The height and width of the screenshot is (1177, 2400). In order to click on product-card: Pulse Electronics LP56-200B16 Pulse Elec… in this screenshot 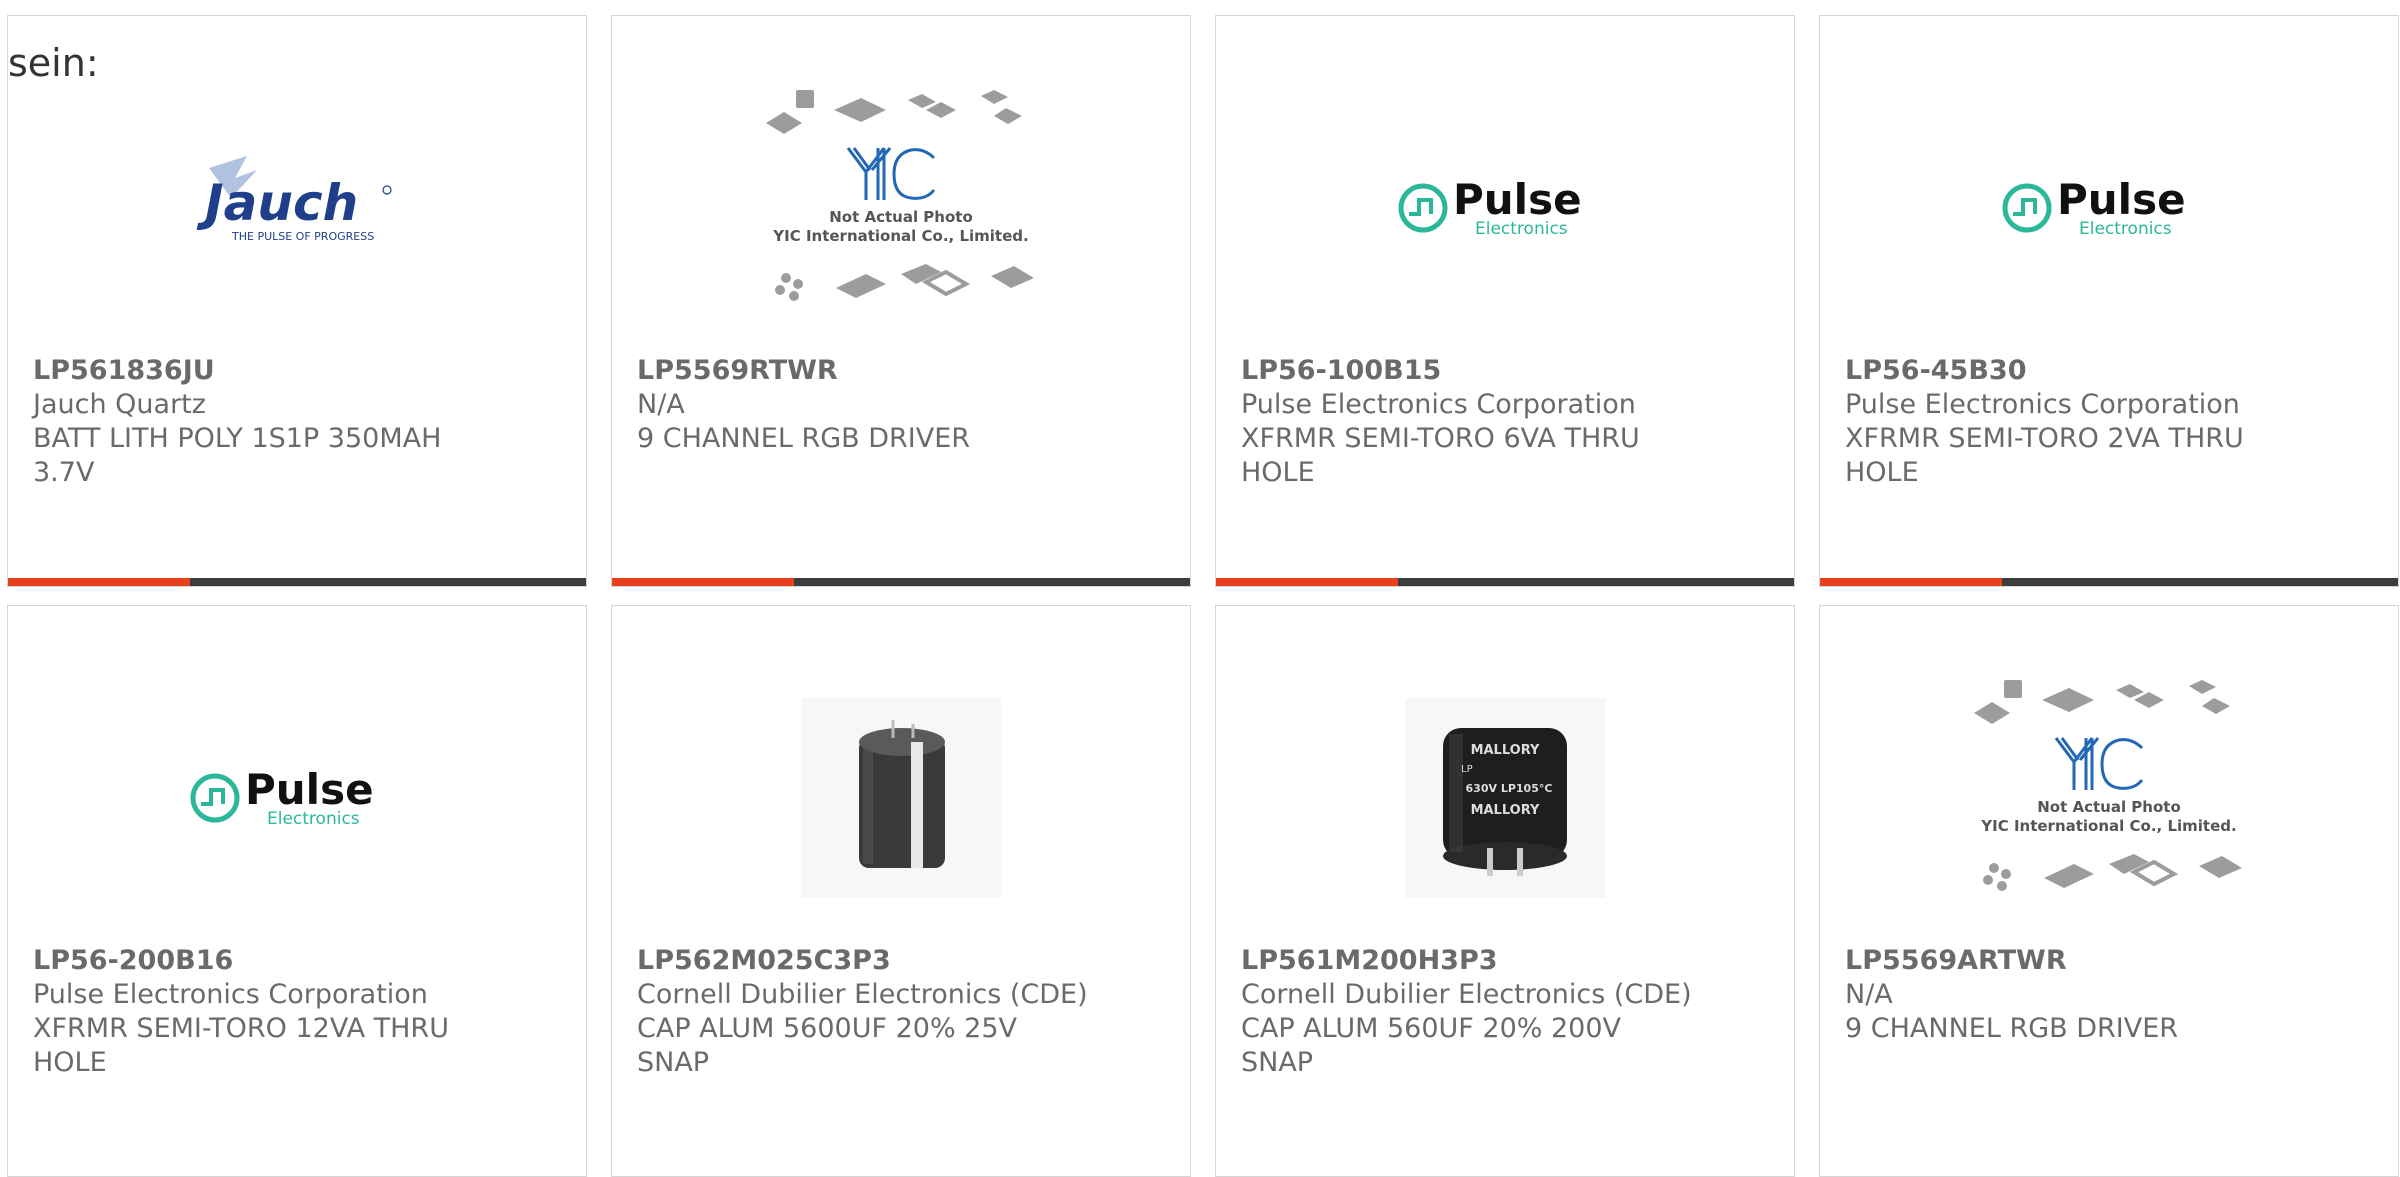, I will do `click(297, 891)`.